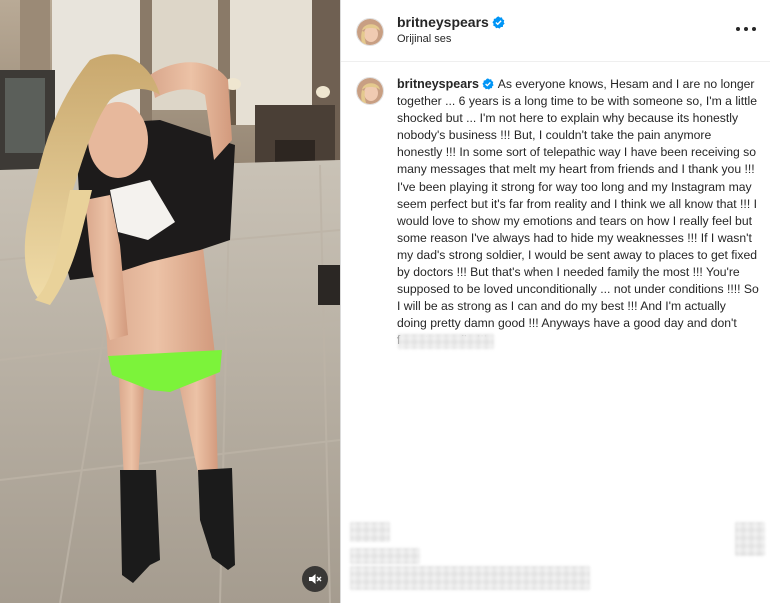  I want to click on mute-toggle-button, so click(315, 579).